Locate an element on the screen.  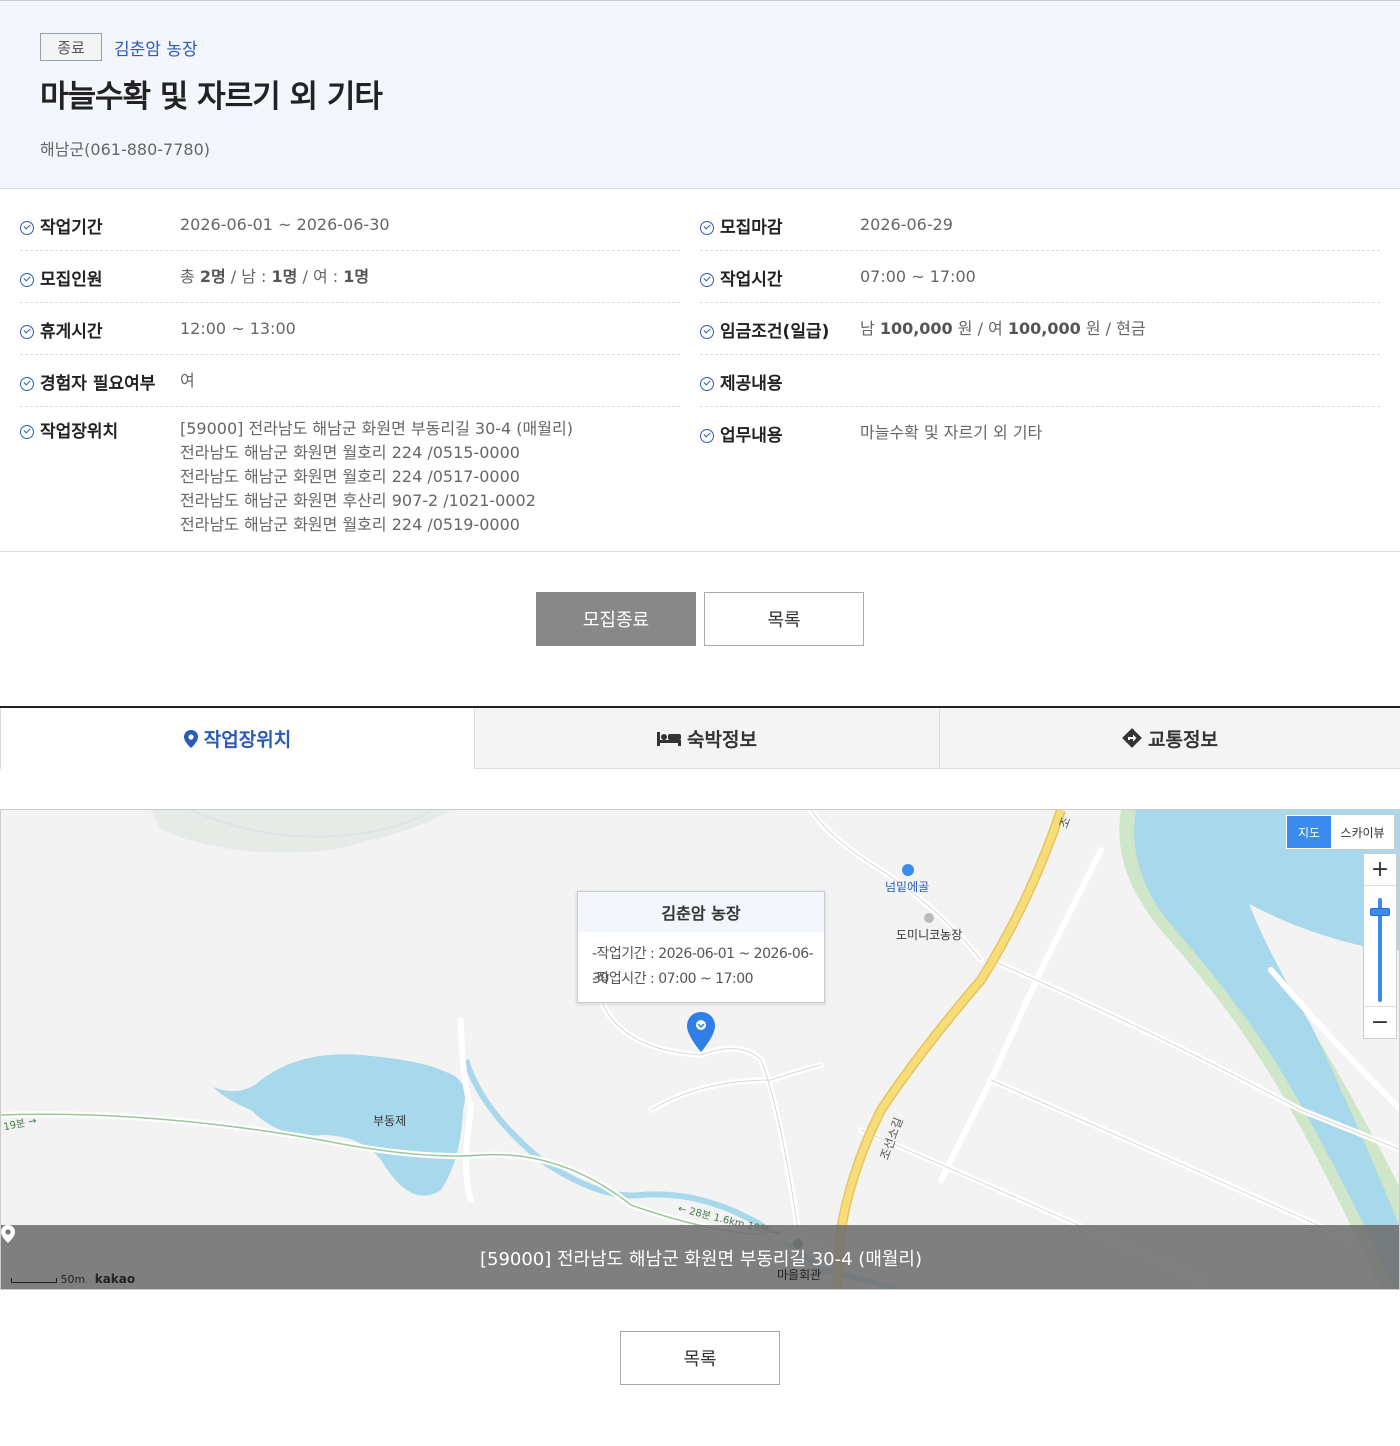
recruit-label: 모집인원 is located at coordinates (71, 280).